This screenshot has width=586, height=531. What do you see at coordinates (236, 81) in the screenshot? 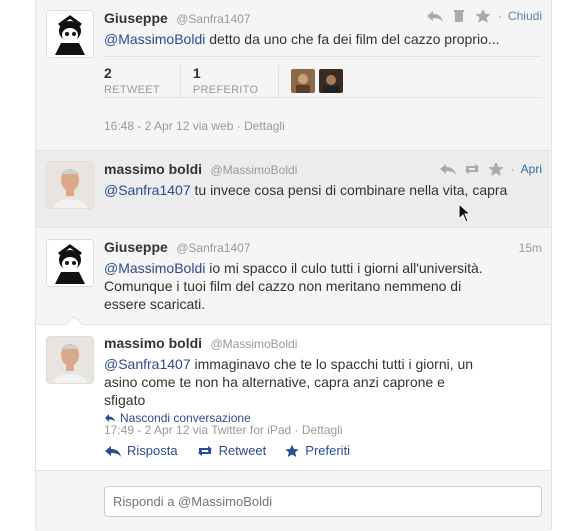
I see `favorite-stat: 1 PREFERITO` at bounding box center [236, 81].